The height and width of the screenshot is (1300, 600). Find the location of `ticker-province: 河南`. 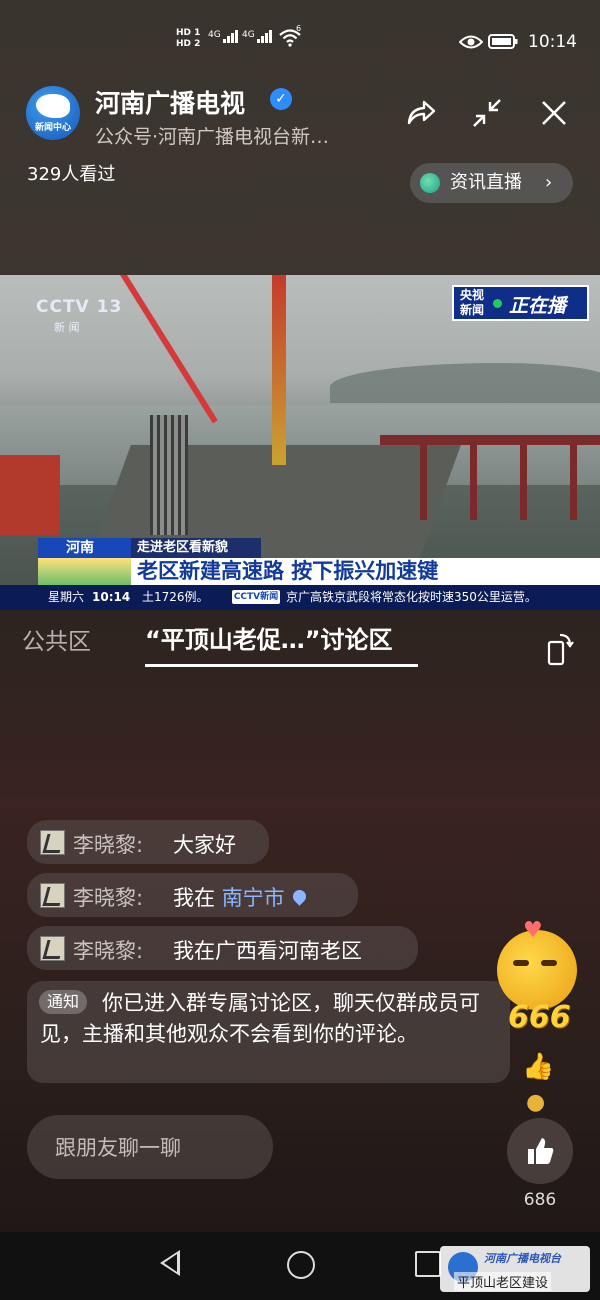

ticker-province: 河南 is located at coordinates (84, 548).